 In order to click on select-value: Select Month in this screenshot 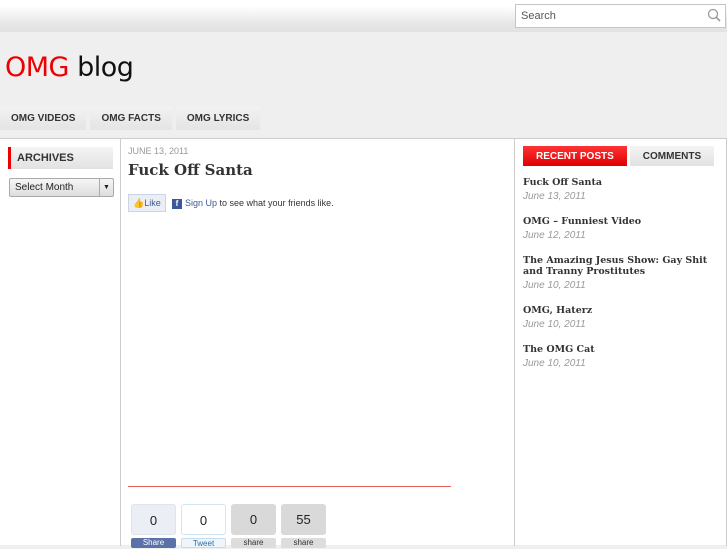, I will do `click(44, 187)`.